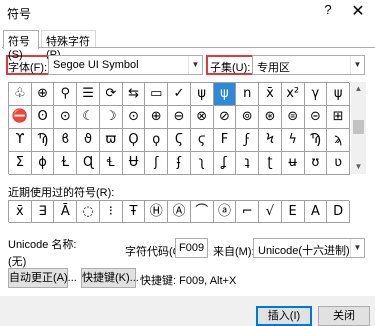 The height and width of the screenshot is (326, 375). What do you see at coordinates (248, 94) in the screenshot?
I see `symbol-cell: n` at bounding box center [248, 94].